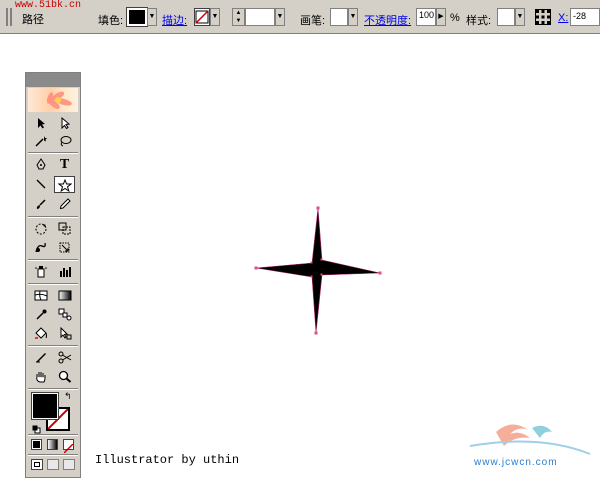  I want to click on opacity-unit: %, so click(455, 18).